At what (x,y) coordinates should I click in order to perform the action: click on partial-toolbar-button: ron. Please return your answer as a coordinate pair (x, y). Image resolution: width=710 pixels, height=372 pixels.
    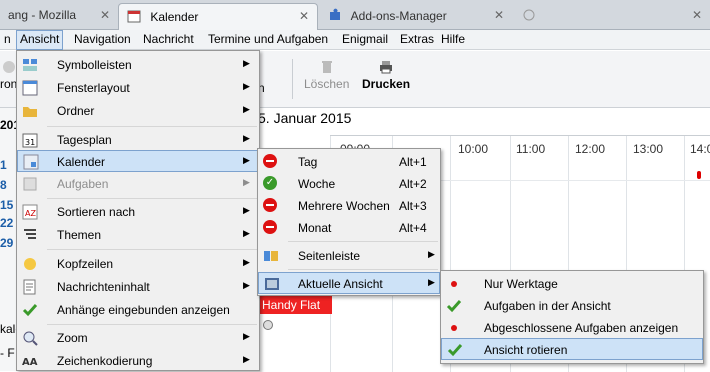
    Looking at the image, I should click on (8, 75).